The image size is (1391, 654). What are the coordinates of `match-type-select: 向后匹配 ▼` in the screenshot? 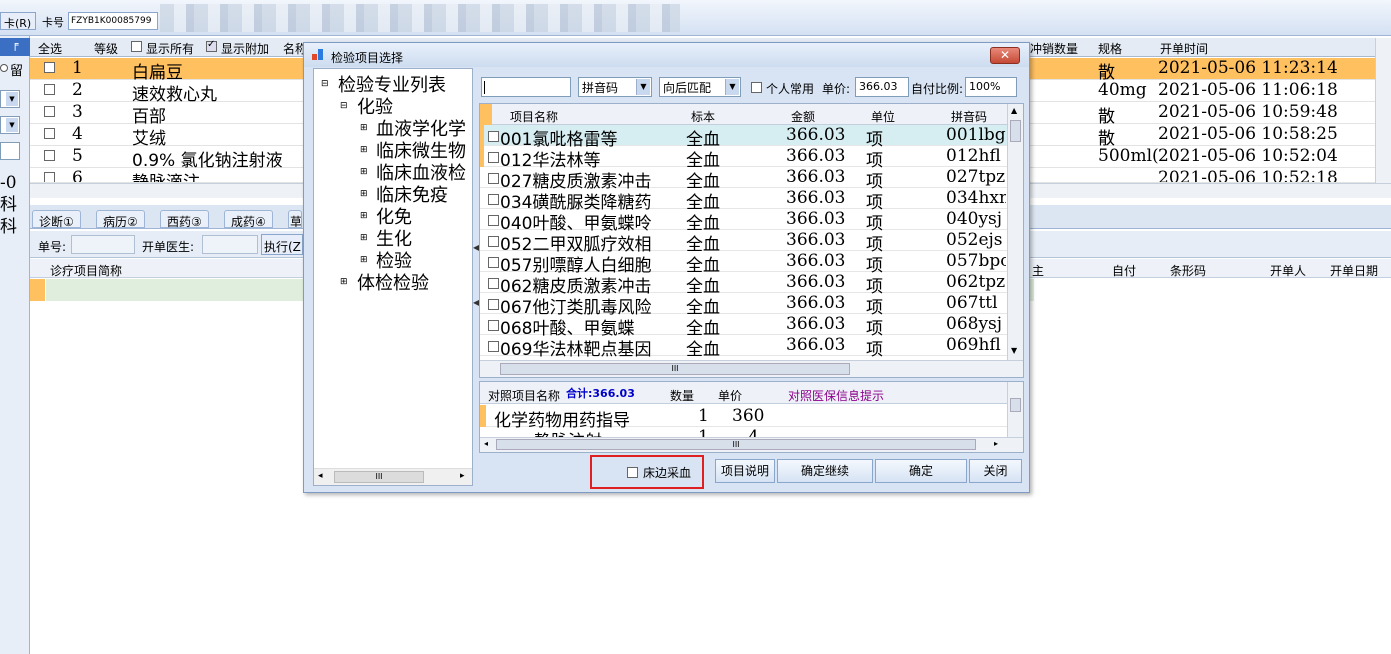 It's located at (700, 87).